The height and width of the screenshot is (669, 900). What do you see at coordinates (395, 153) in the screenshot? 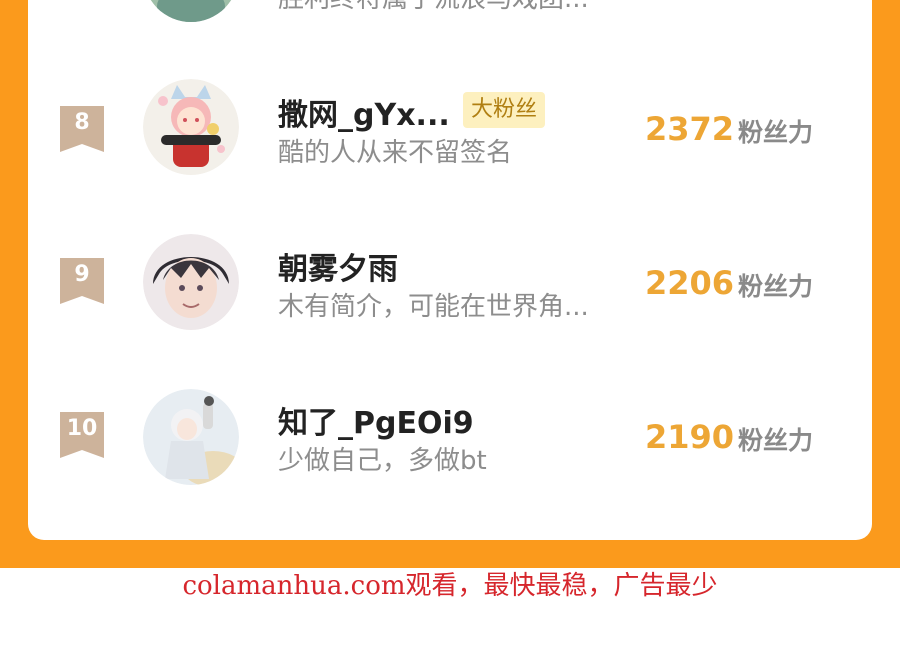
I see `signature-rank-8: 酷的人从来不留签名` at bounding box center [395, 153].